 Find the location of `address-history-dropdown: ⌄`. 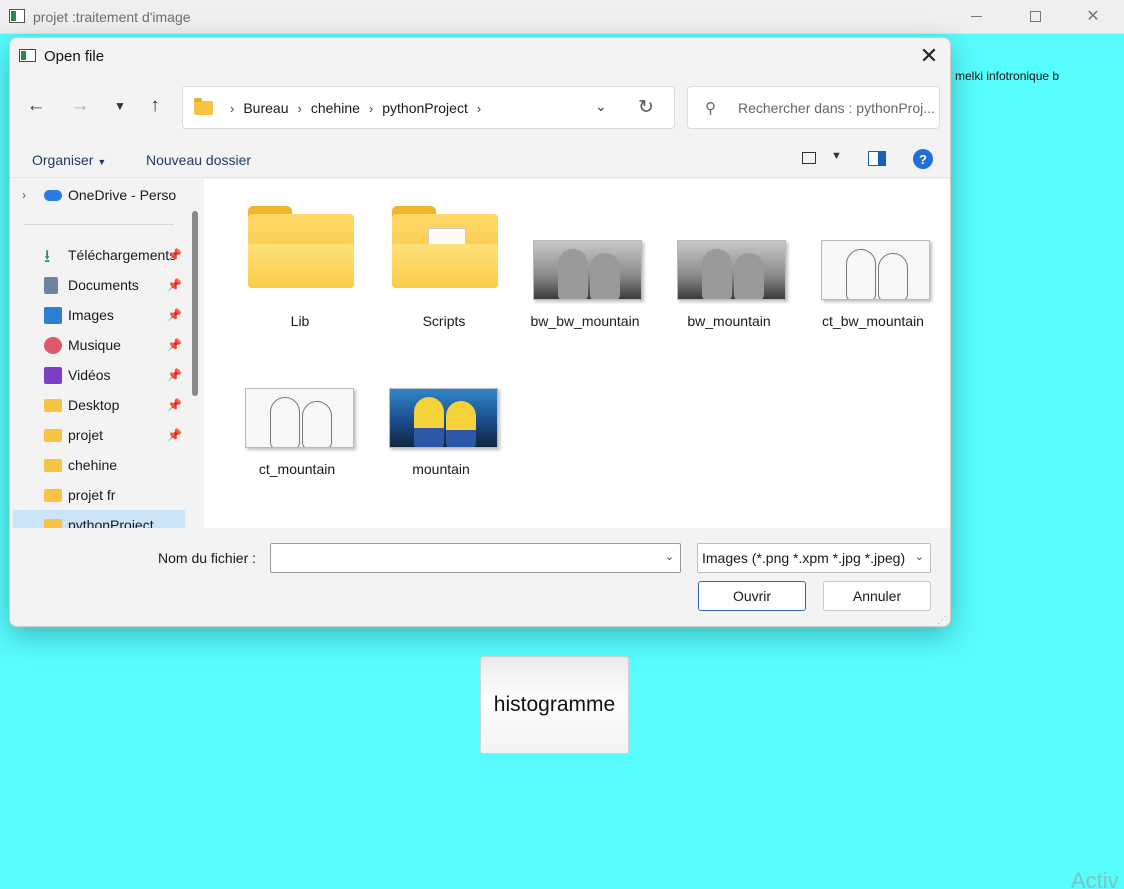

address-history-dropdown: ⌄ is located at coordinates (601, 106).